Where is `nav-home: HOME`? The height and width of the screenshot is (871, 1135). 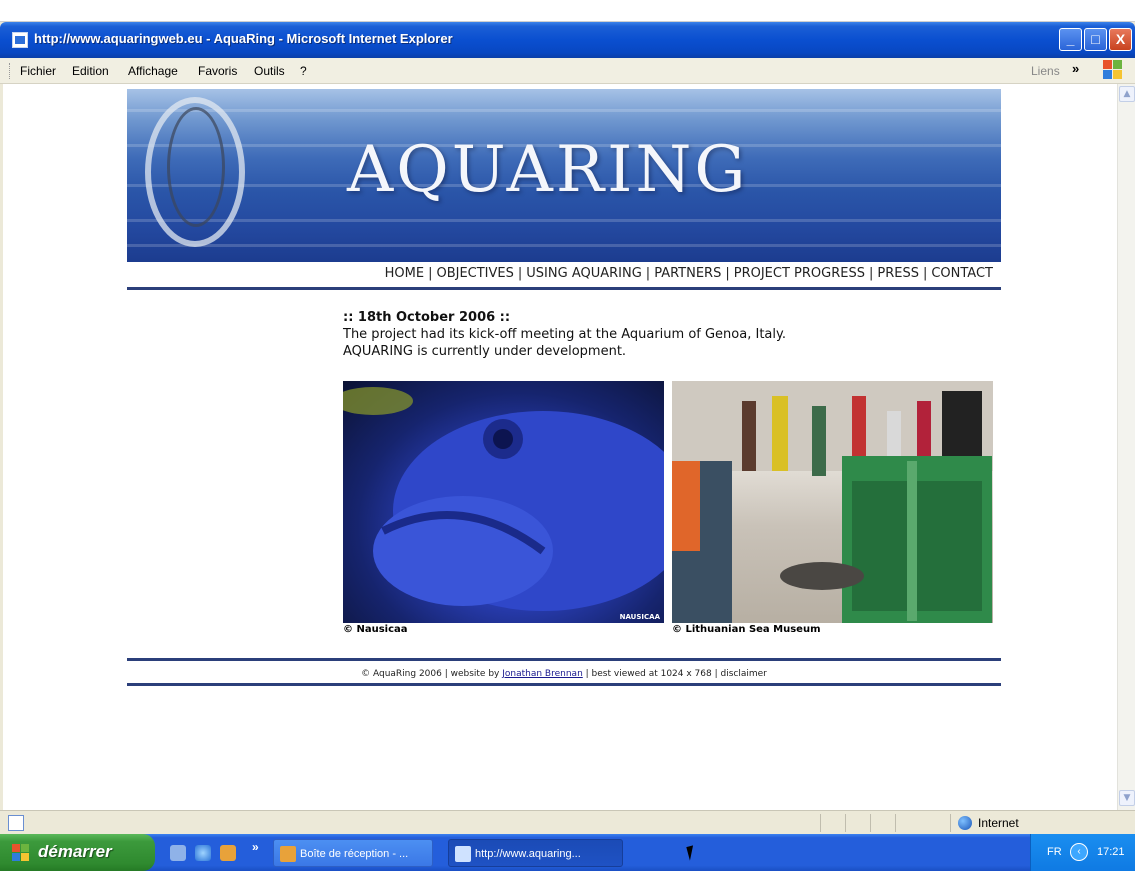 nav-home: HOME is located at coordinates (404, 273).